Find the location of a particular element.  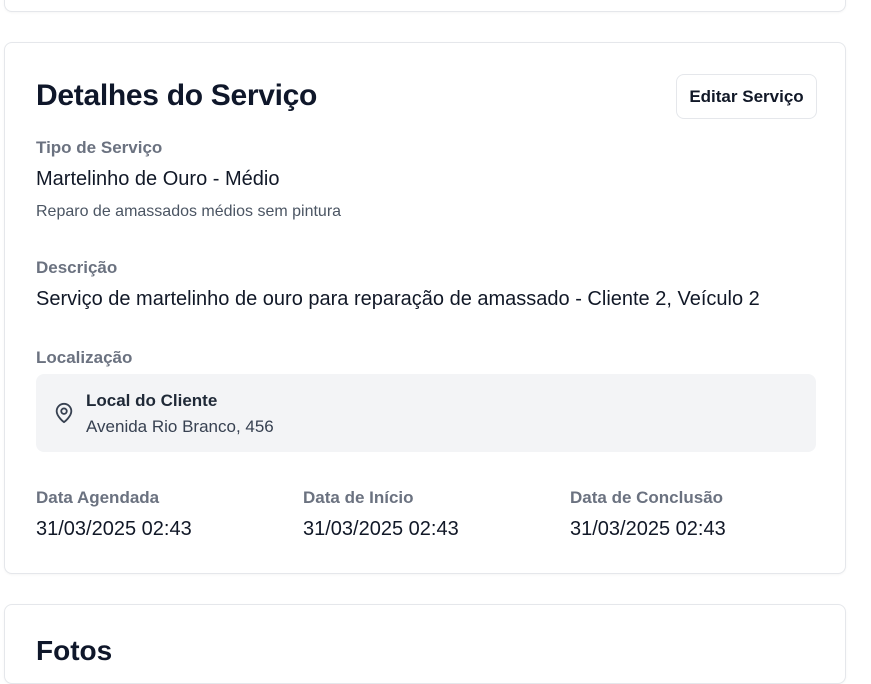

section-title: Detalhes do Serviço is located at coordinates (177, 95).